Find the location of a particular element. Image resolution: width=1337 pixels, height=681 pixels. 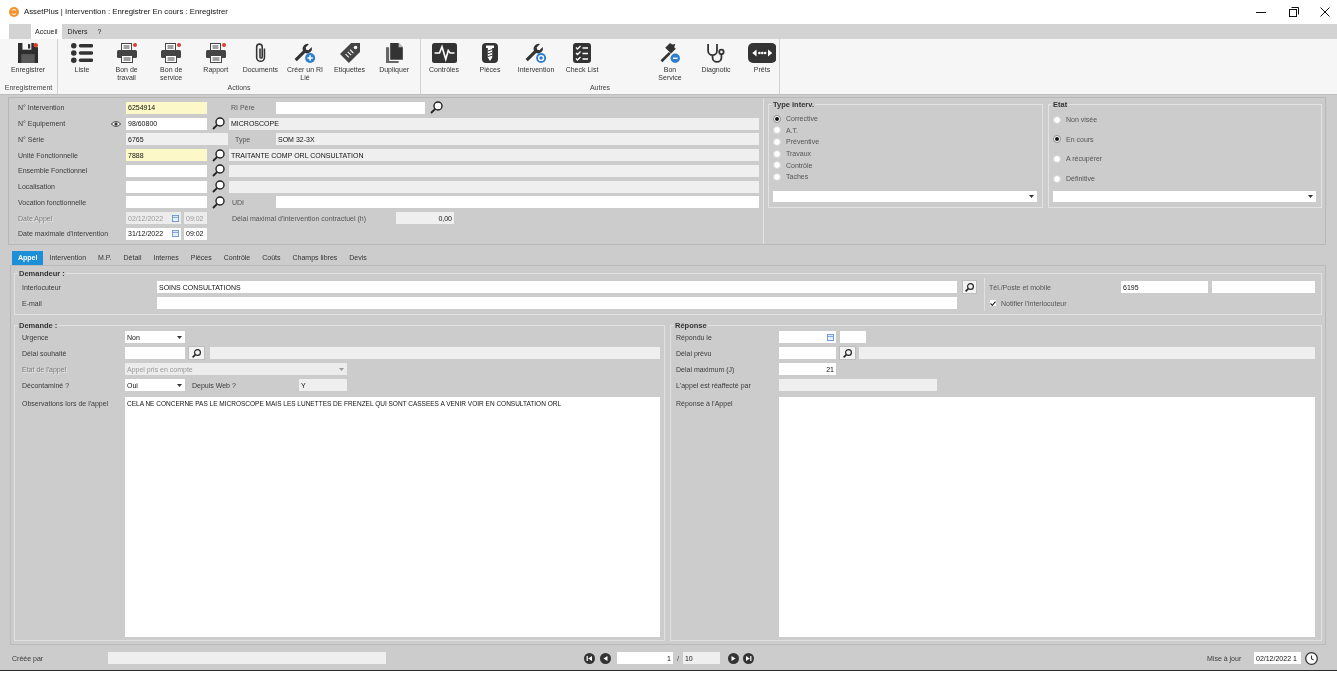

close-icon is located at coordinates (1325, 12).